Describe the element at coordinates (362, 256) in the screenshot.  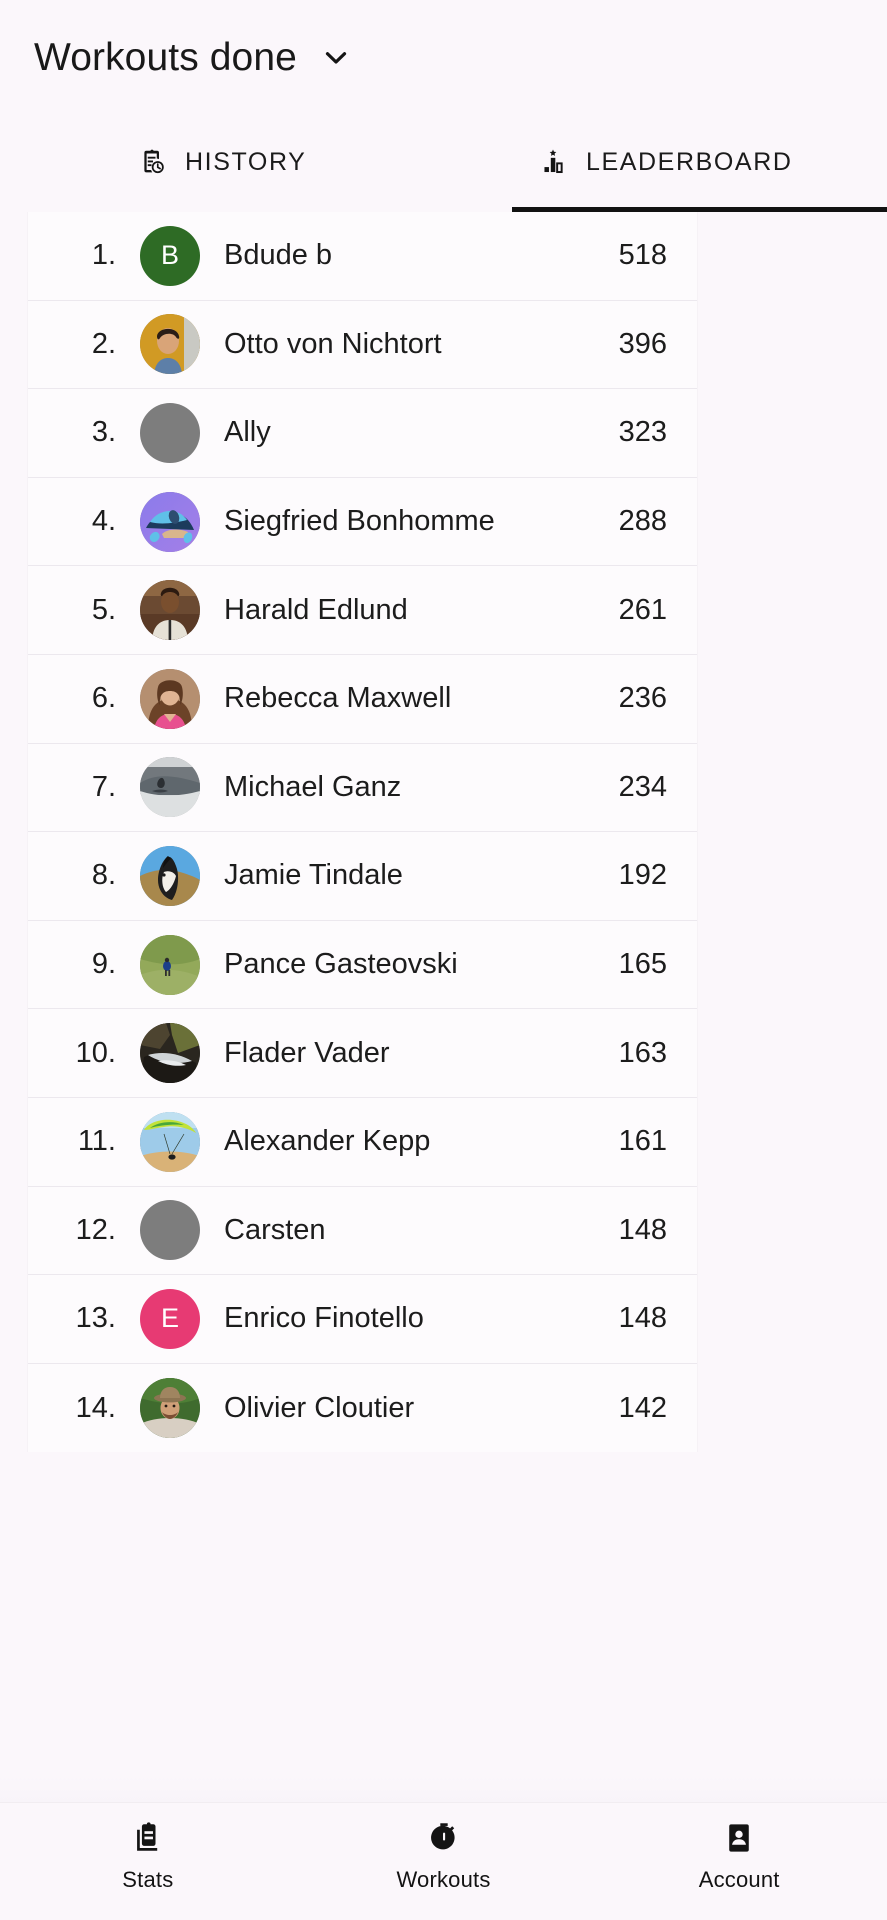
I see `leaderboard-row: 1. B Bdude b 518` at that location.